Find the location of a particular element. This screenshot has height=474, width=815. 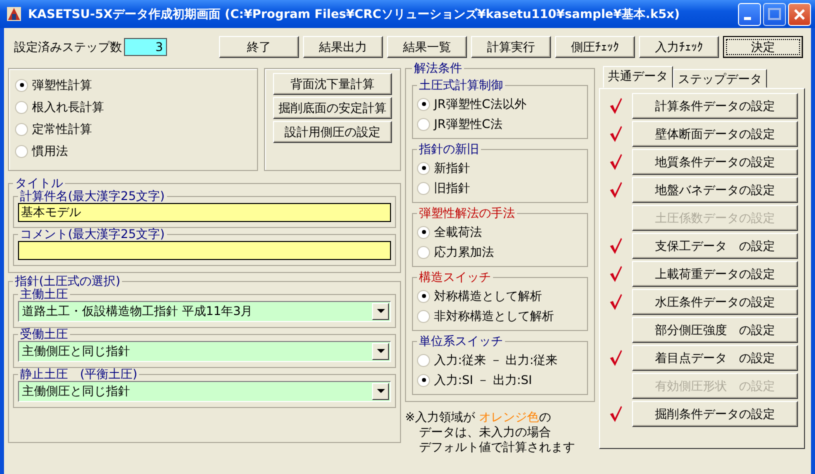

close-button is located at coordinates (799, 14).